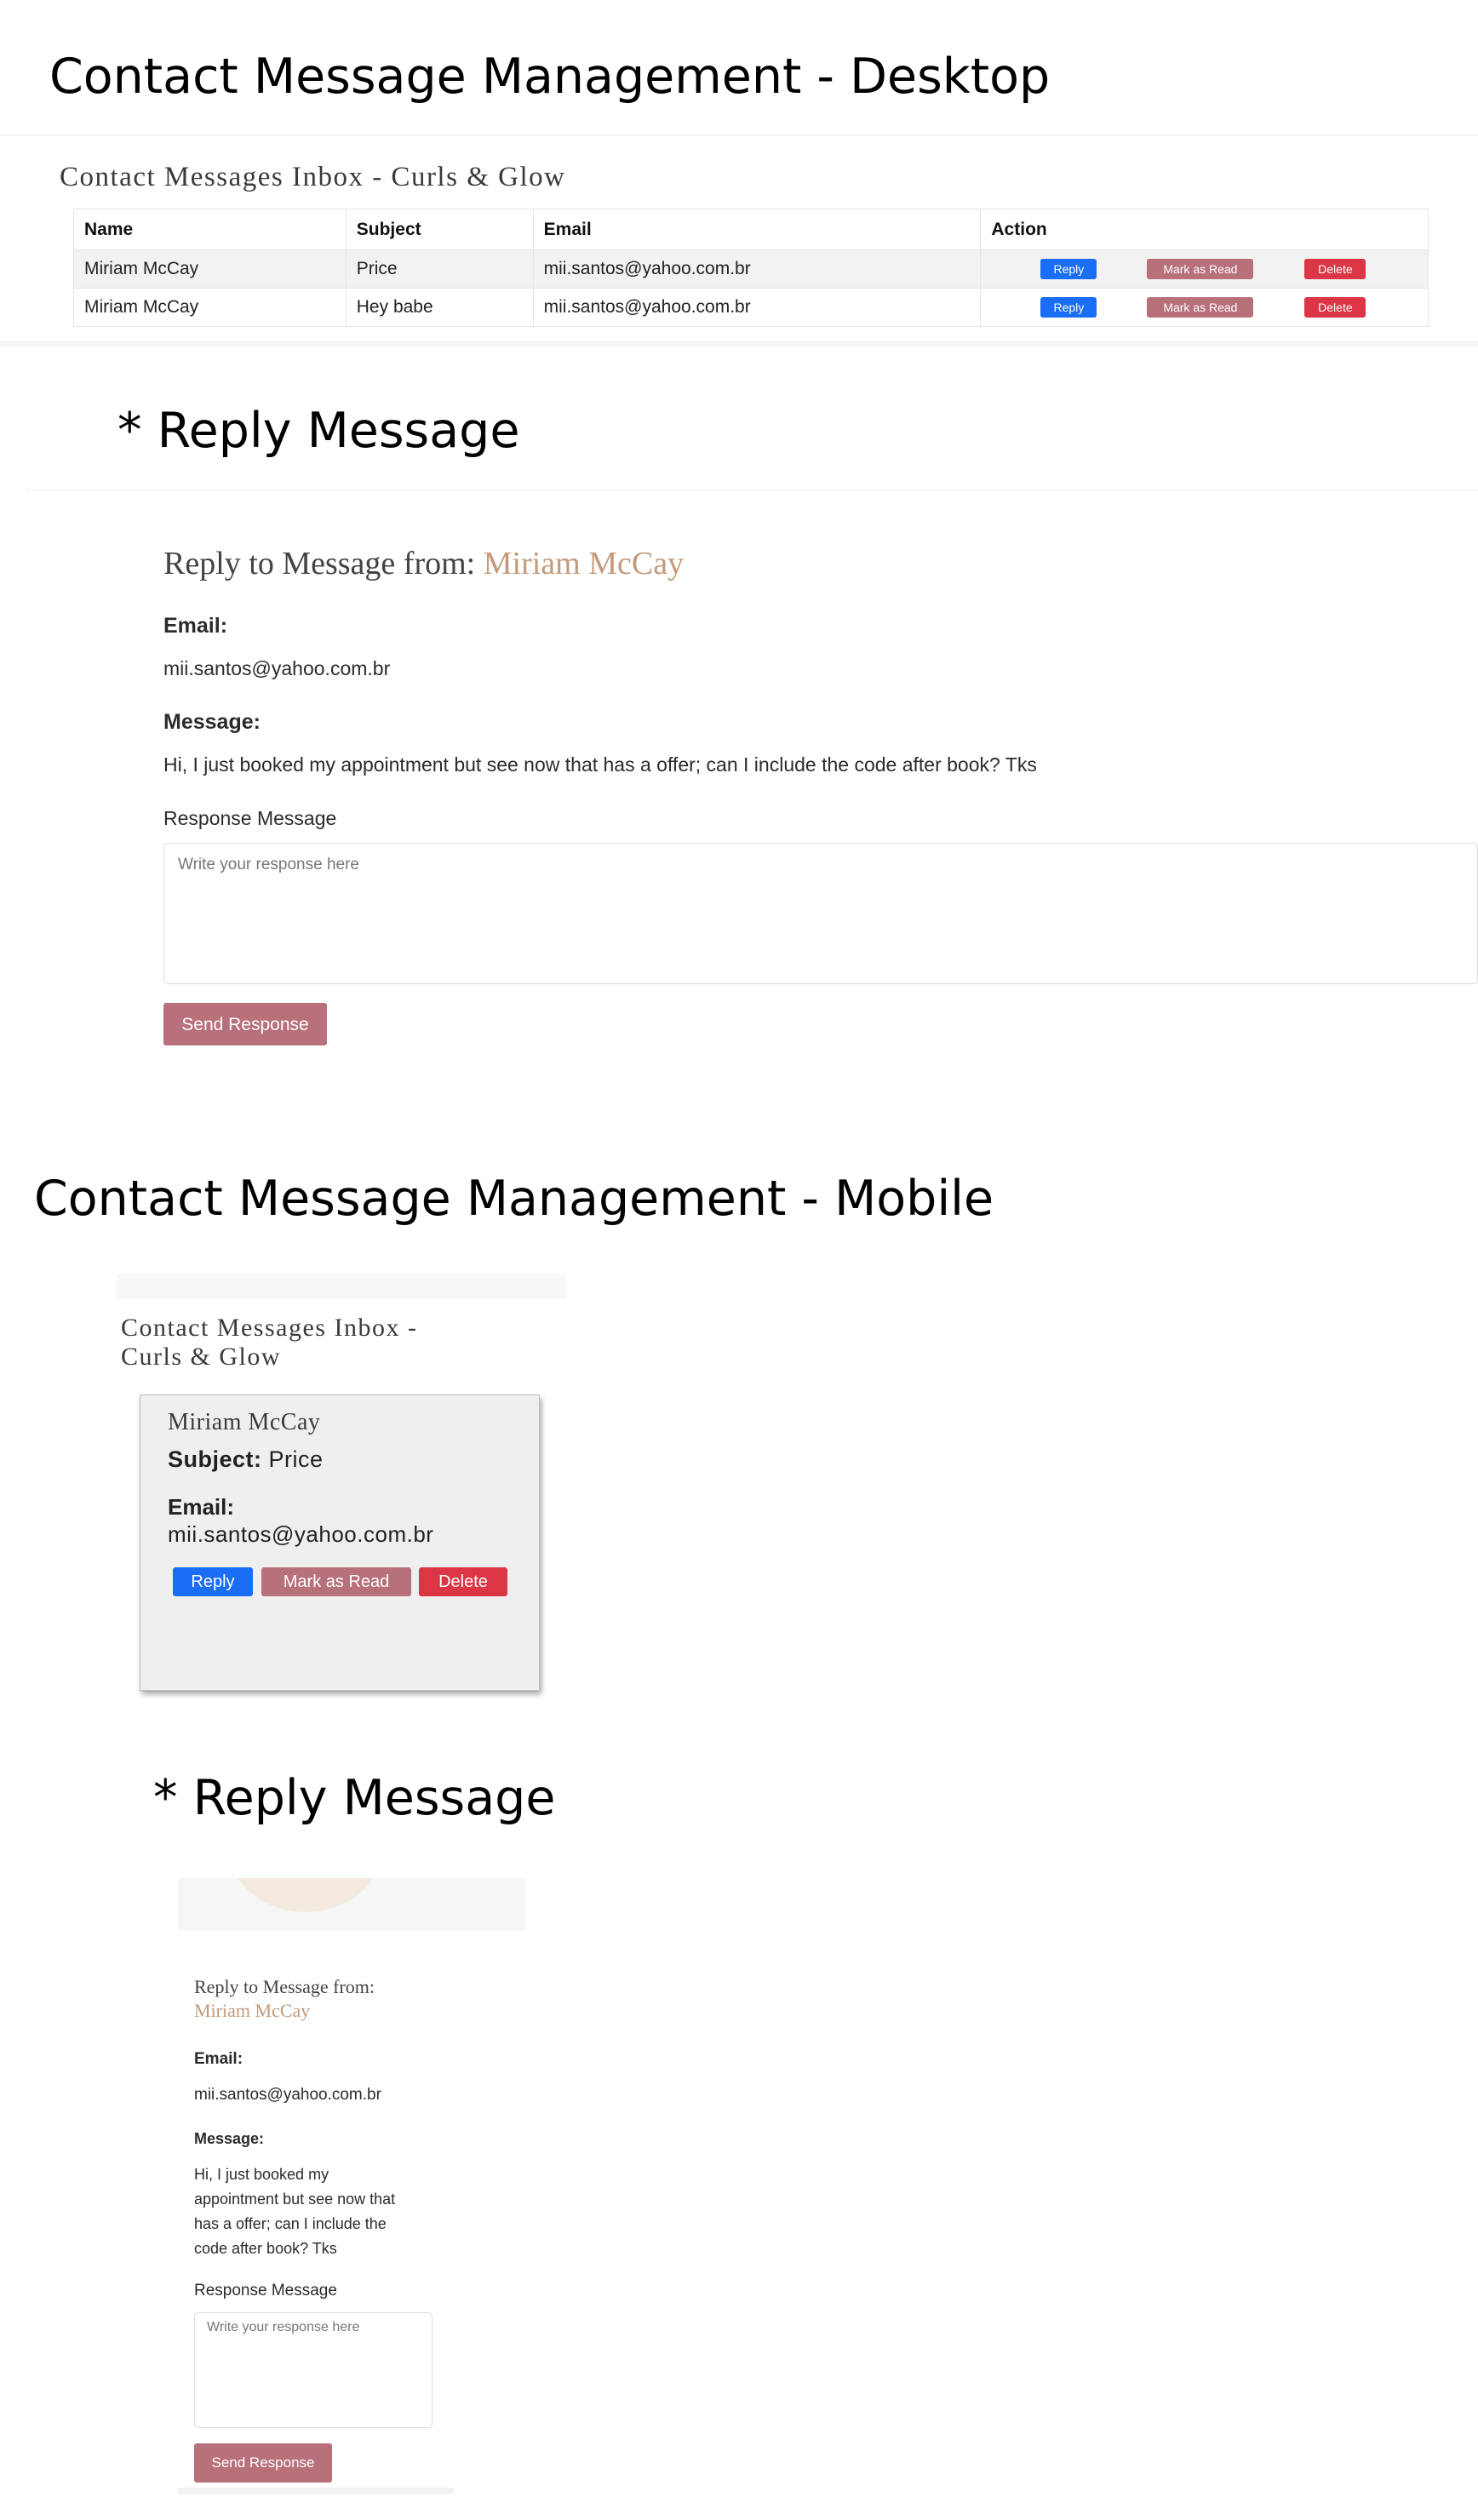  I want to click on column-header-email: Email, so click(756, 229).